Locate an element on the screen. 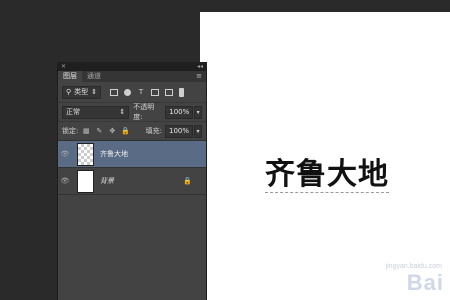 Image resolution: width=450 pixels, height=300 pixels. filter-row: ⚲ 类型 ⇕ T is located at coordinates (132, 92).